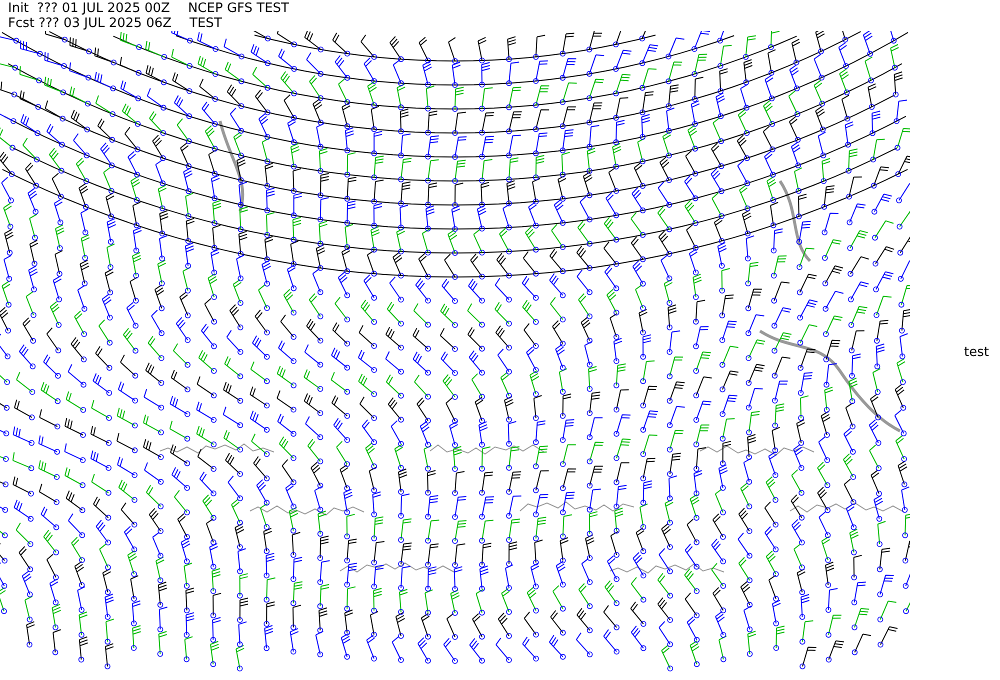 Image resolution: width=1000 pixels, height=680 pixels. I want to click on date-line: Init ??? 01 JUL 2025 00Z, so click(89, 8).